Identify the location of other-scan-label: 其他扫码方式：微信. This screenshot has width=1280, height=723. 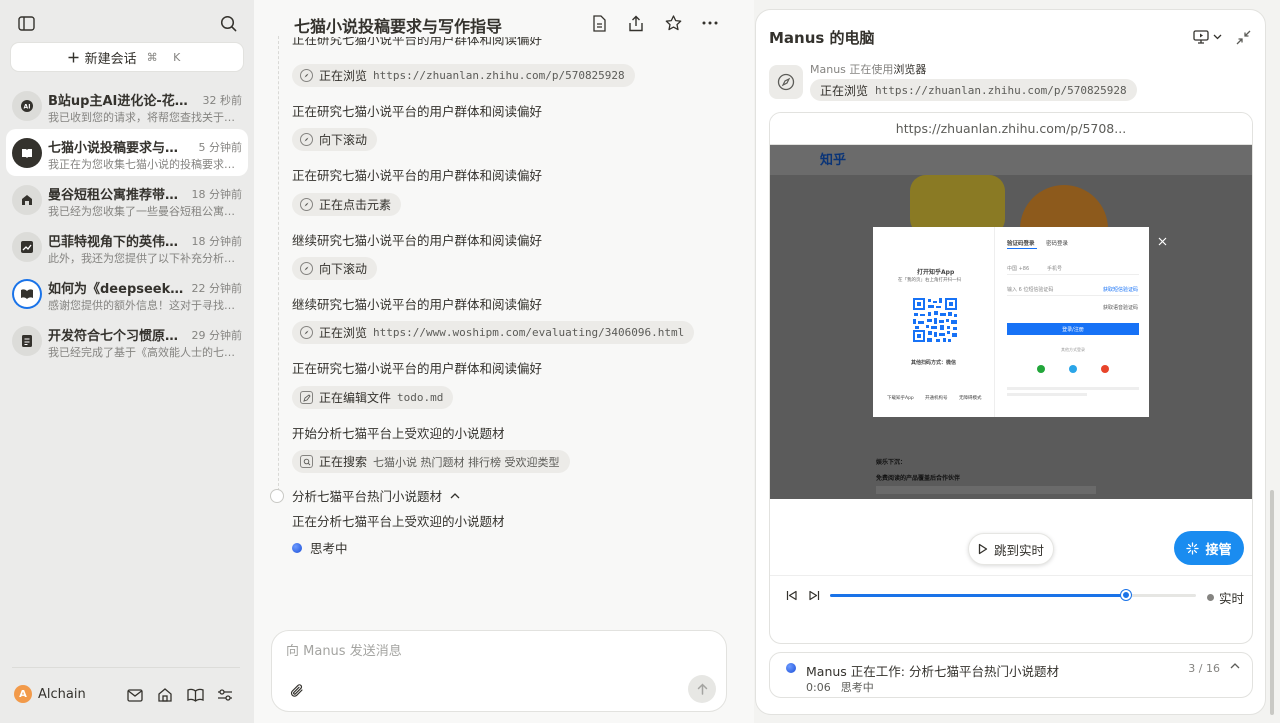
(934, 363).